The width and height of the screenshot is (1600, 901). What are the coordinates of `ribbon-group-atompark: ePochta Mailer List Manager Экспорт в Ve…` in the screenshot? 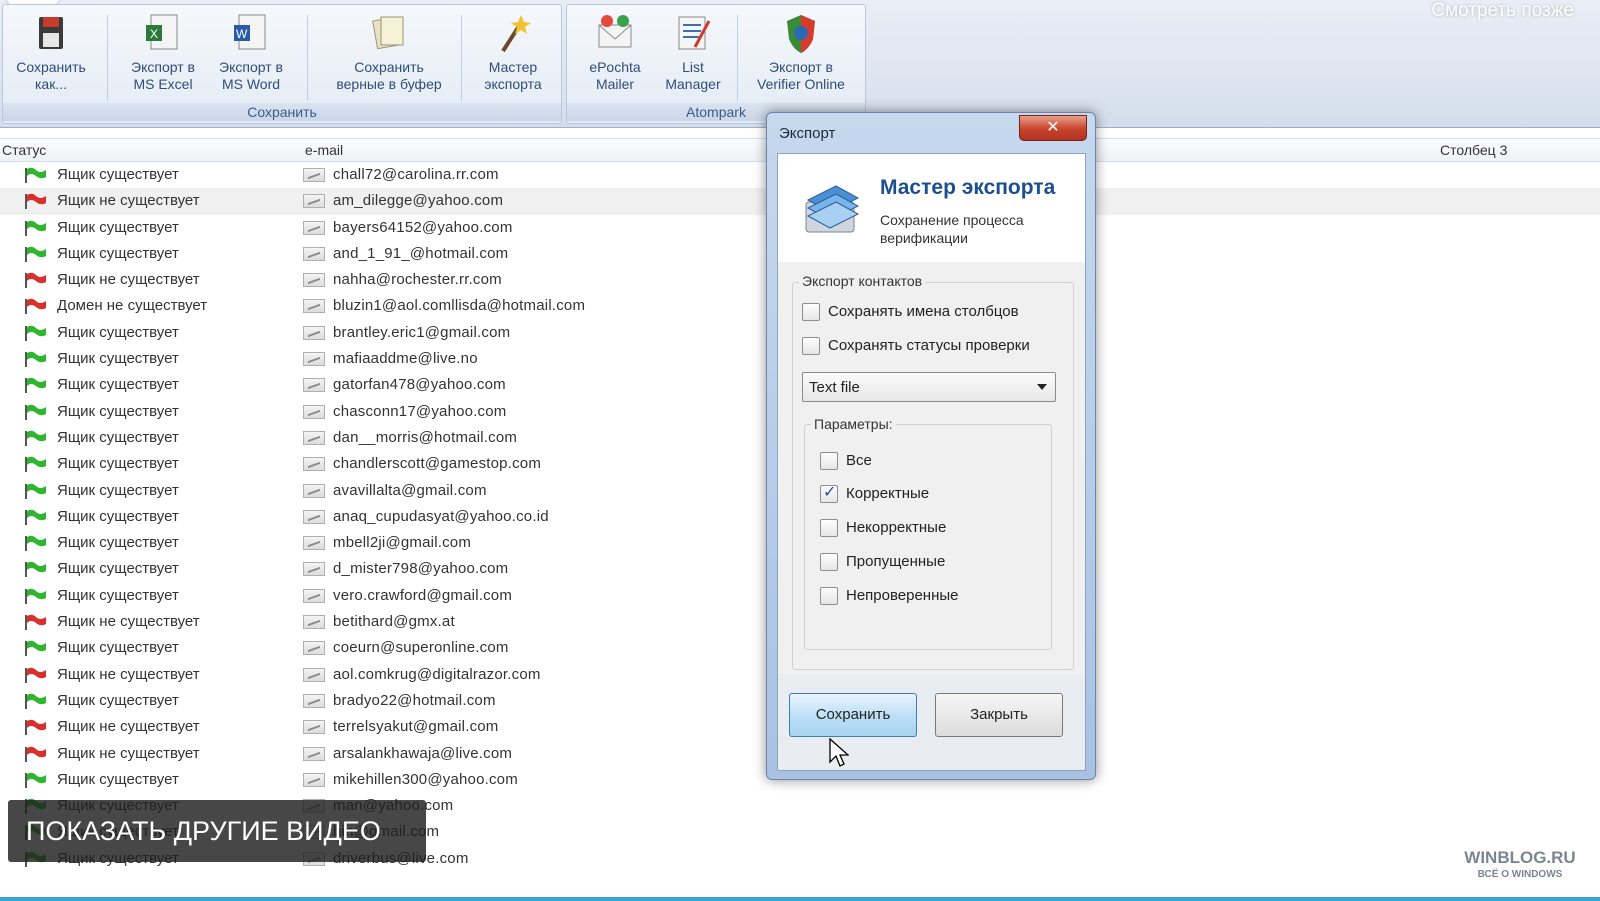 It's located at (716, 64).